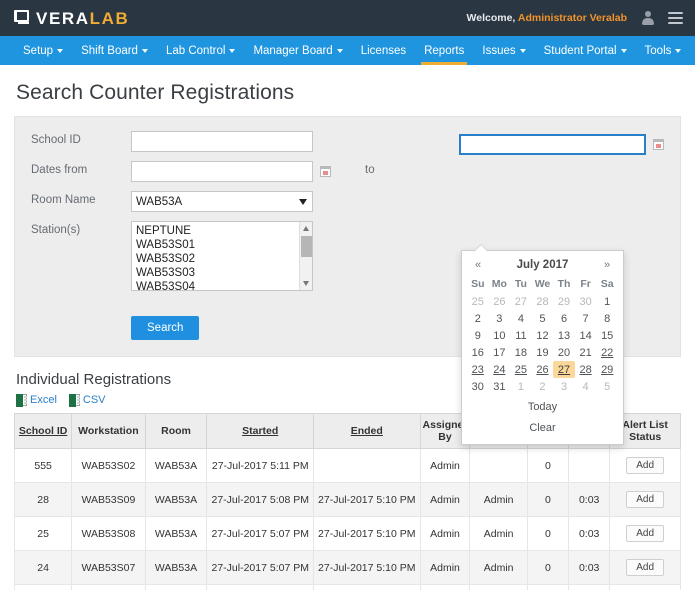  What do you see at coordinates (503, 50) in the screenshot?
I see `nav-item-issues: Issues` at bounding box center [503, 50].